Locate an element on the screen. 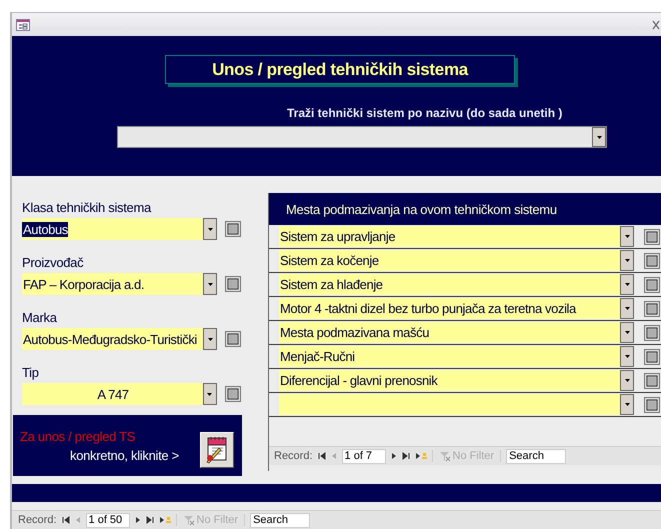  combo-field: Sistem za kočenje is located at coordinates (456, 260).